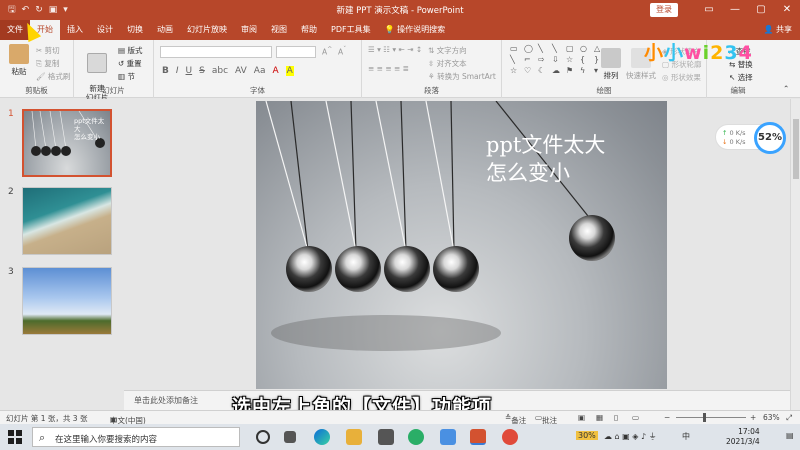 Image resolution: width=800 pixels, height=450 pixels. What do you see at coordinates (165, 71) in the screenshot?
I see `bold-button: B` at bounding box center [165, 71].